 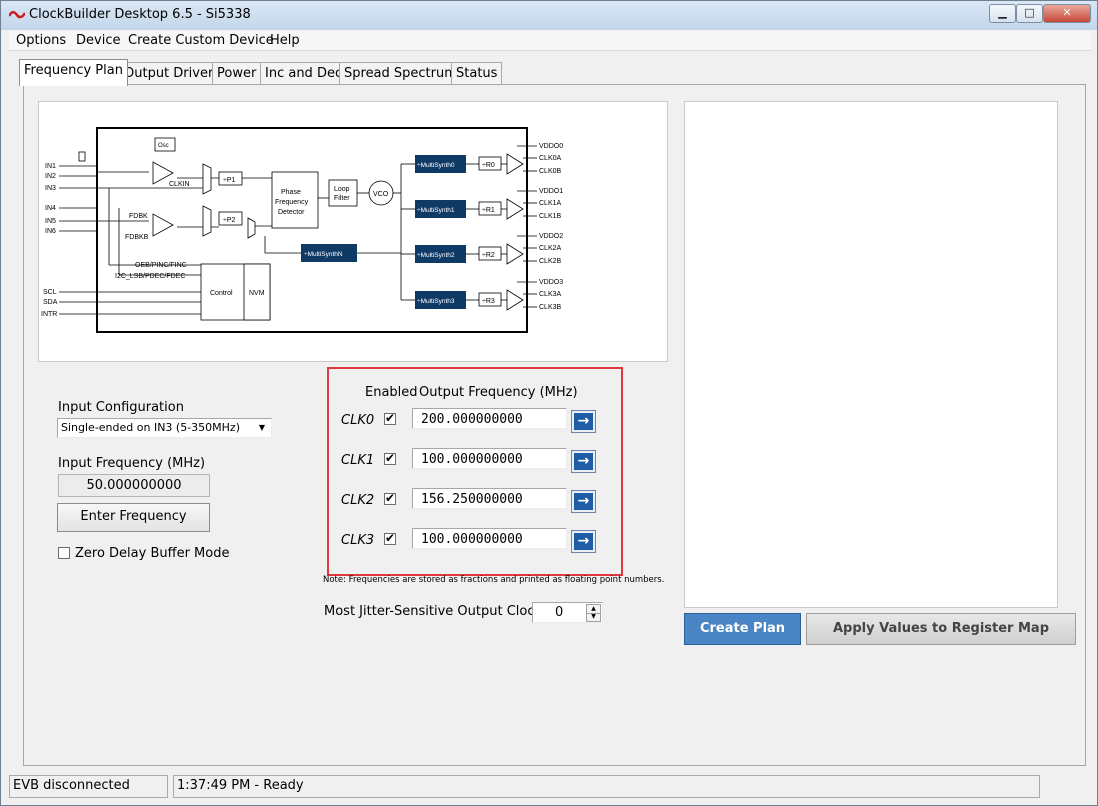 What do you see at coordinates (292, 202) in the screenshot?
I see `pfd-label-2: Frequency` at bounding box center [292, 202].